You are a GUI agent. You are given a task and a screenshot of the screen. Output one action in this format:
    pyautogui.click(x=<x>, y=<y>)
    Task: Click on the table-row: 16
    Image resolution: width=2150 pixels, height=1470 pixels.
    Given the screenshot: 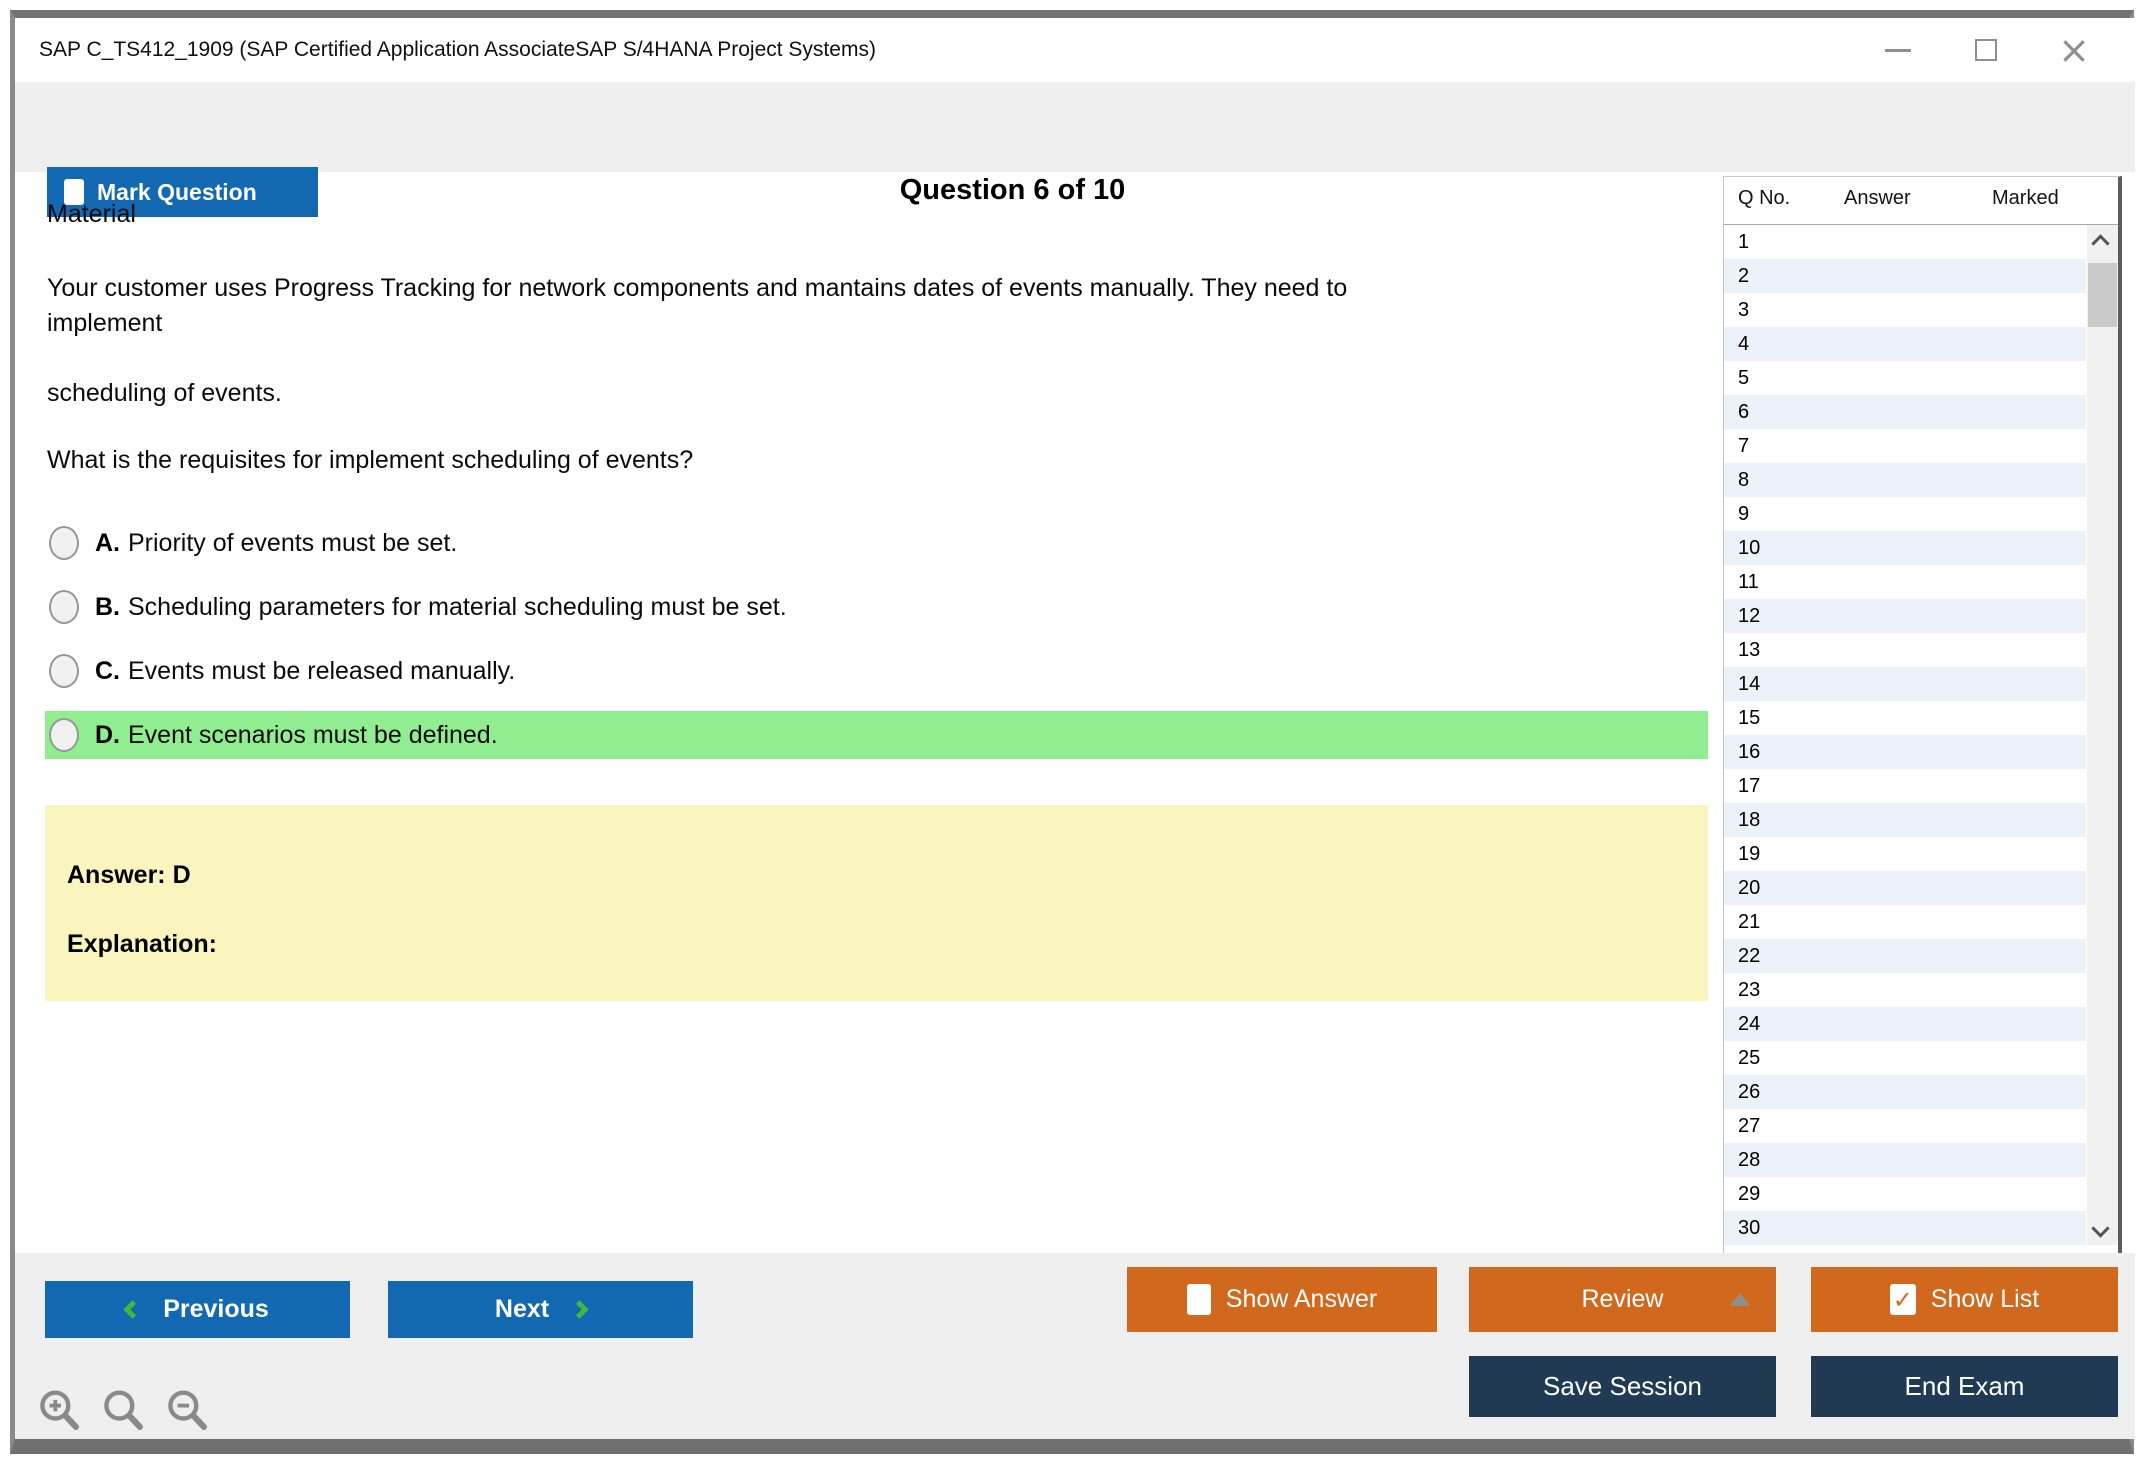 What is the action you would take?
    pyautogui.click(x=1905, y=752)
    